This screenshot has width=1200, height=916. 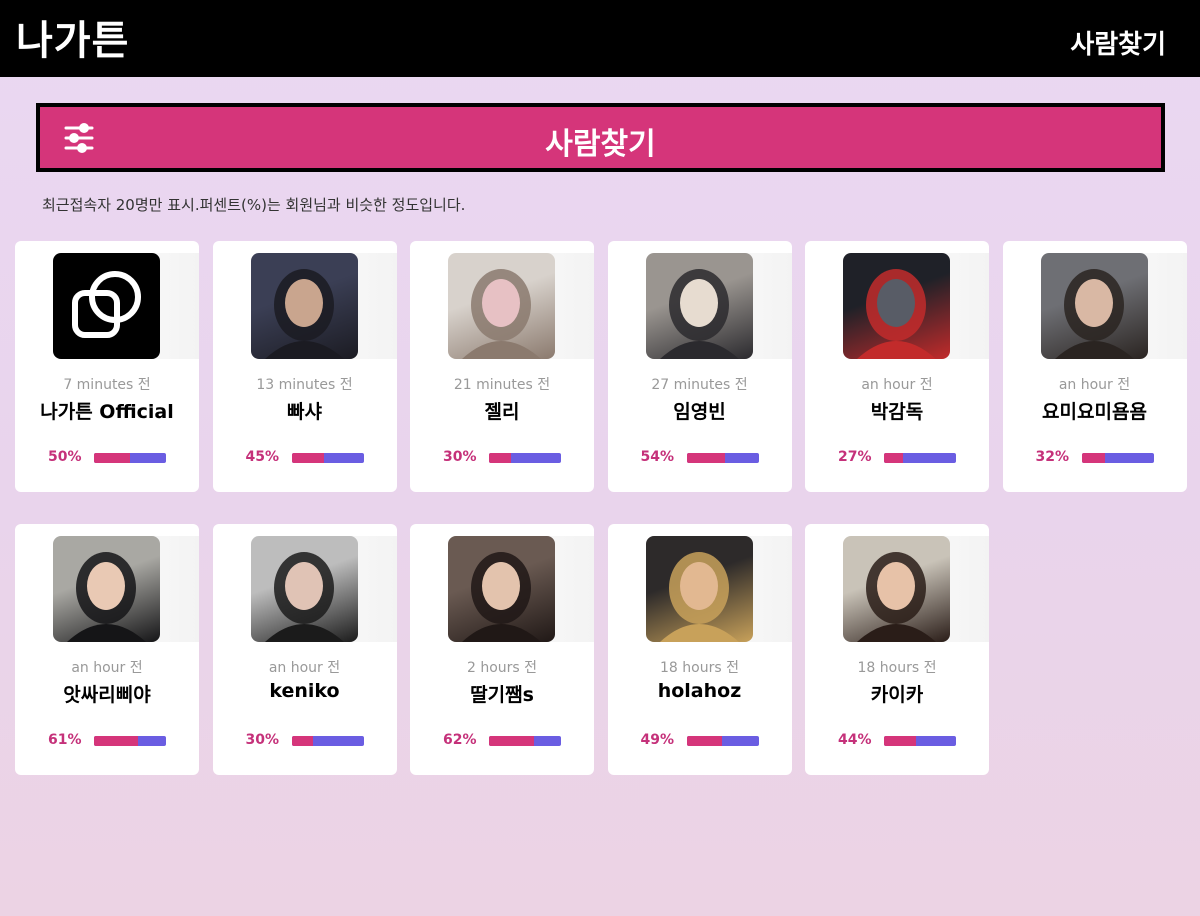 What do you see at coordinates (305, 691) in the screenshot?
I see `user-nickname: keniko` at bounding box center [305, 691].